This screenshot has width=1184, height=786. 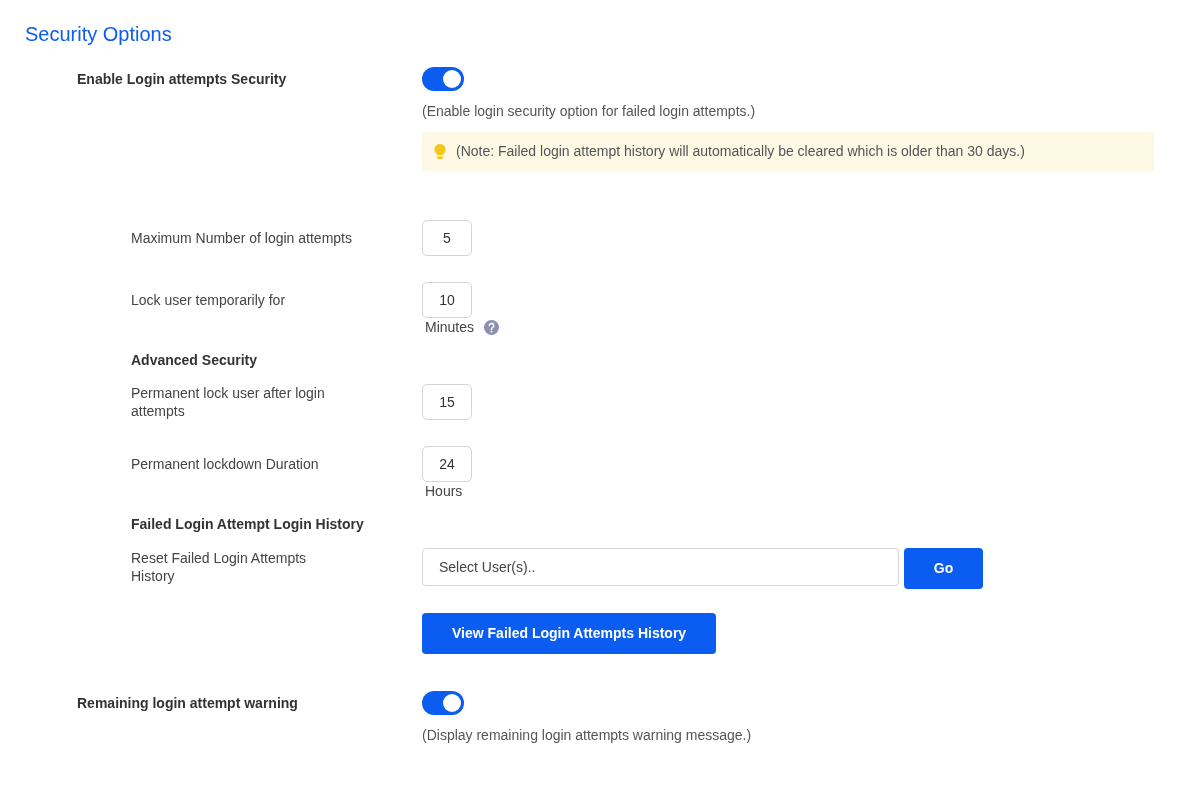 I want to click on setting-description: (Enable login security option for failed login attempts.), so click(x=589, y=111).